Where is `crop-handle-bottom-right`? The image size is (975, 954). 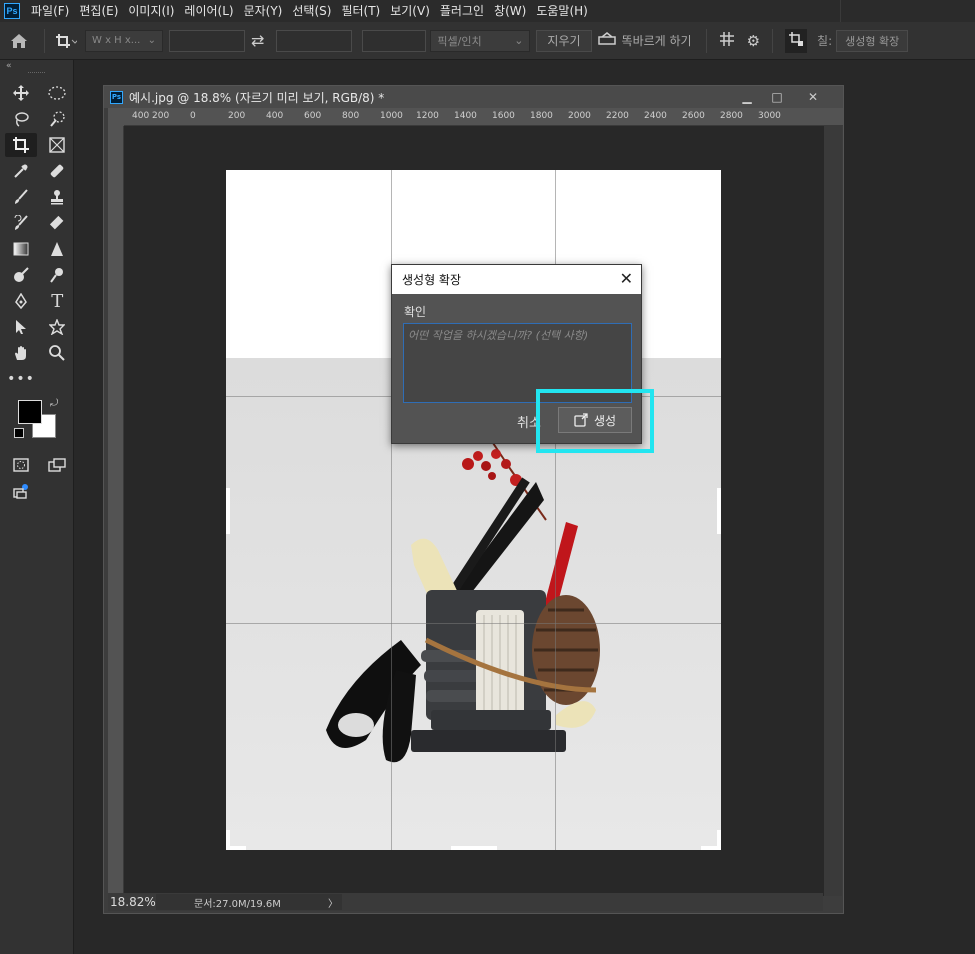 crop-handle-bottom-right is located at coordinates (719, 840).